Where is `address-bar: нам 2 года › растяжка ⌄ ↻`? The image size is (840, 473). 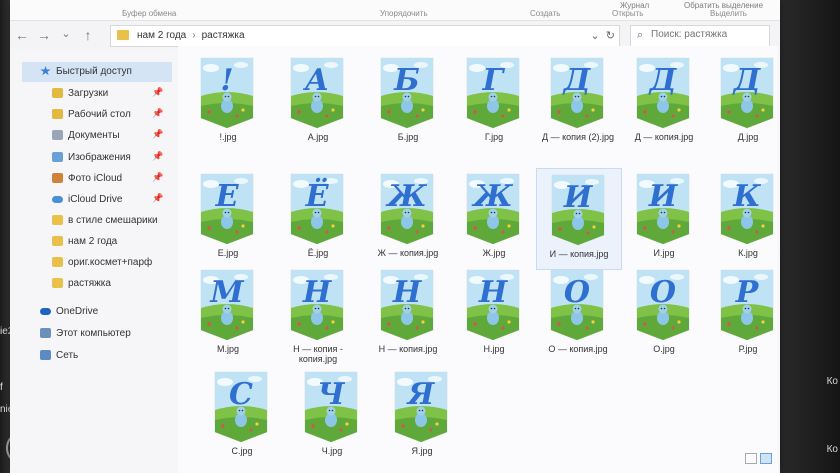
address-bar: нам 2 года › растяжка ⌄ ↻ is located at coordinates (365, 36).